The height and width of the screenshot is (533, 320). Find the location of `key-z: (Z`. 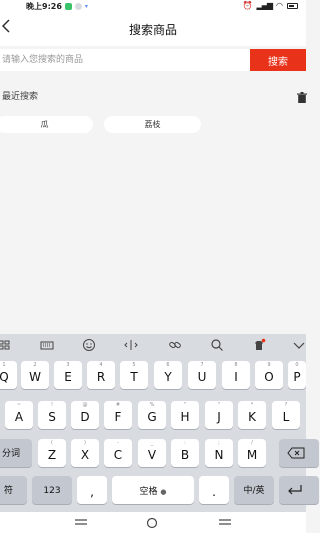

key-z: (Z is located at coordinates (52, 453).